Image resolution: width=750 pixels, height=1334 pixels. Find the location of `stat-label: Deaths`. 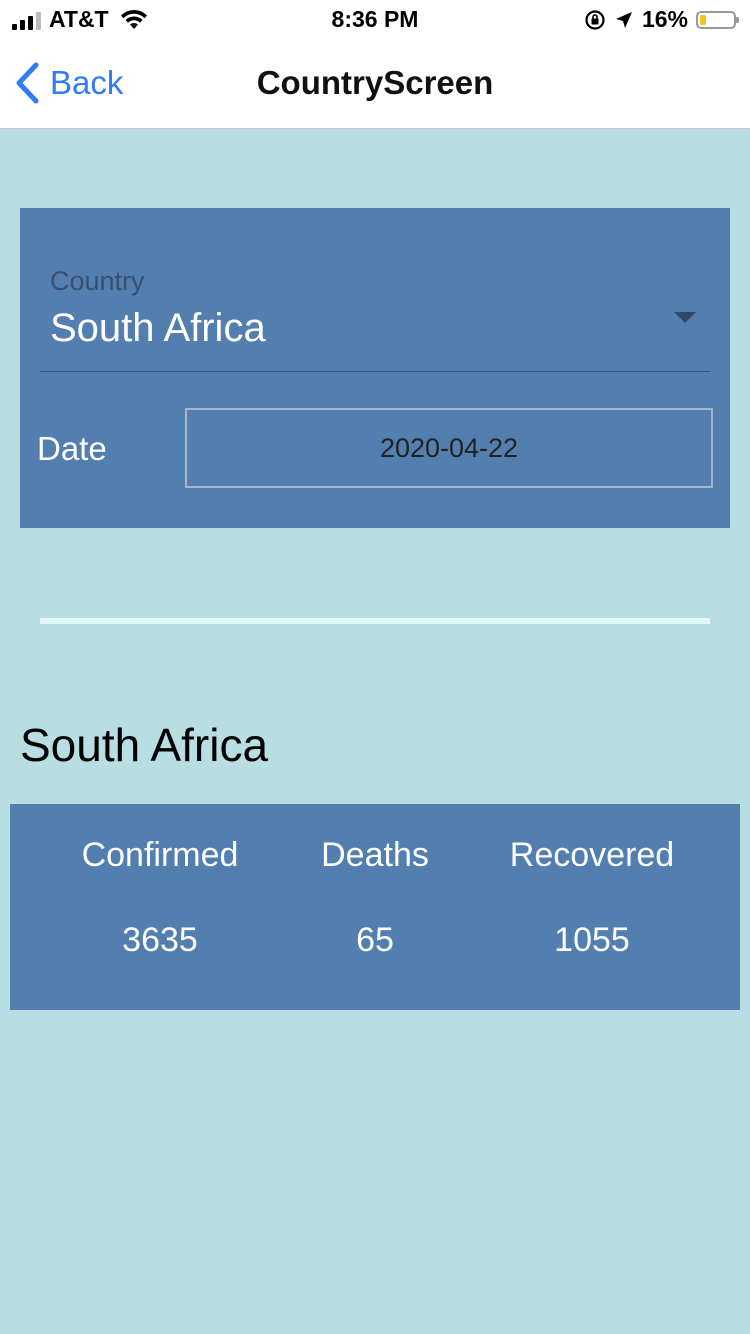

stat-label: Deaths is located at coordinates (375, 855).